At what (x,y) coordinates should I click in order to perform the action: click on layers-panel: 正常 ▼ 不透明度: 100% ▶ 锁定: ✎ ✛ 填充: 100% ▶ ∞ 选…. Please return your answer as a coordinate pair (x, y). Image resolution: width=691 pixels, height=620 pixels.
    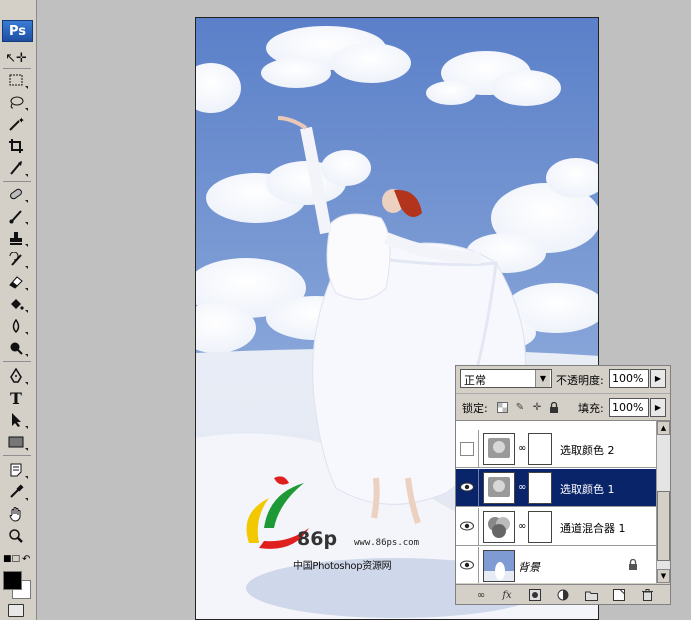
    Looking at the image, I should click on (563, 485).